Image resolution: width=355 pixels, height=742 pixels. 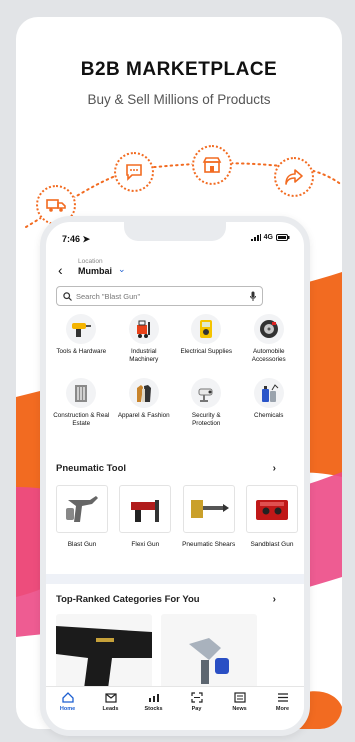 I want to click on signal-icon, so click(x=255, y=237).